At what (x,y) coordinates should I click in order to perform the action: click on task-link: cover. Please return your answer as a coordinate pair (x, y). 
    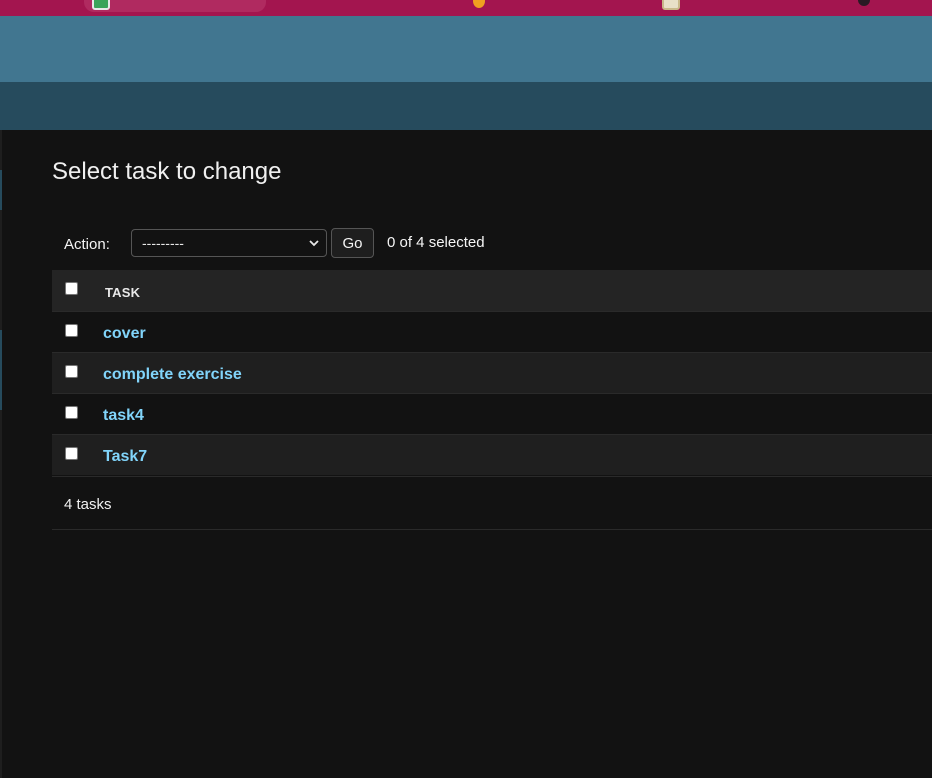
    Looking at the image, I should click on (124, 334).